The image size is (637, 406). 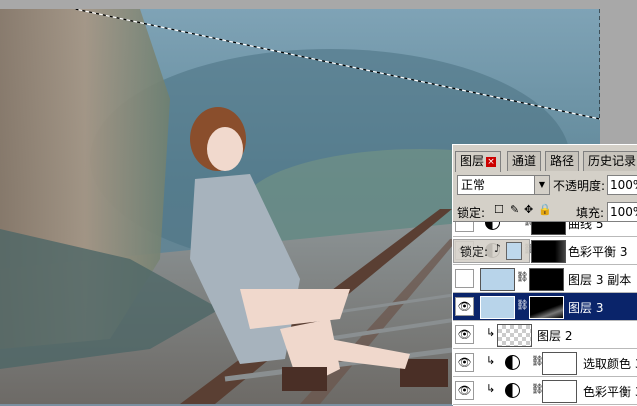 What do you see at coordinates (491, 251) in the screenshot?
I see `drag-ghost: 锁定: ♪` at bounding box center [491, 251].